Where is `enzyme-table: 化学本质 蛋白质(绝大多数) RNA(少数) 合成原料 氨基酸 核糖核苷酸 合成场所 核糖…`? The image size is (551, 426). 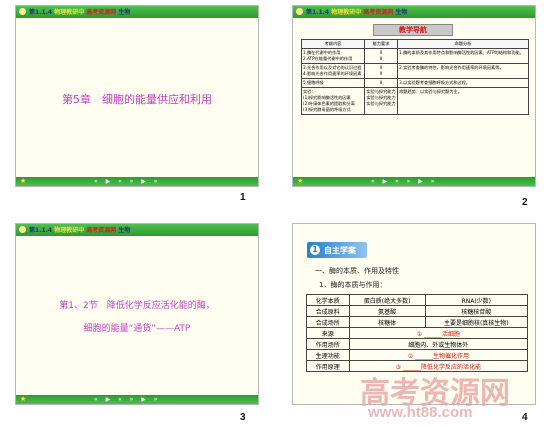 enzyme-table: 化学本质 蛋白质(绝大多数) RNA(少数) 合成原料 氨基酸 核糖核苷酸 合成场所 核糖… is located at coordinates (417, 333).